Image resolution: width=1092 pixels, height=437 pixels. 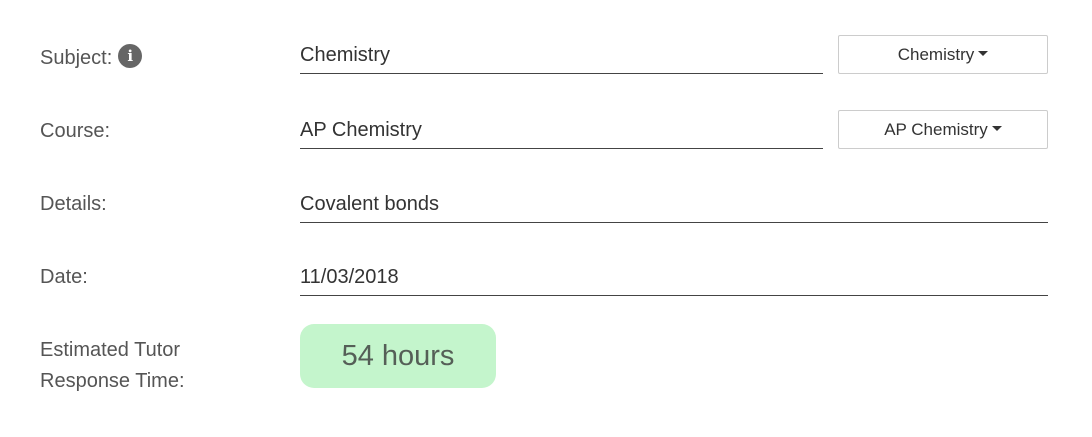 What do you see at coordinates (936, 129) in the screenshot?
I see `course-dropdown-label: AP Chemistry` at bounding box center [936, 129].